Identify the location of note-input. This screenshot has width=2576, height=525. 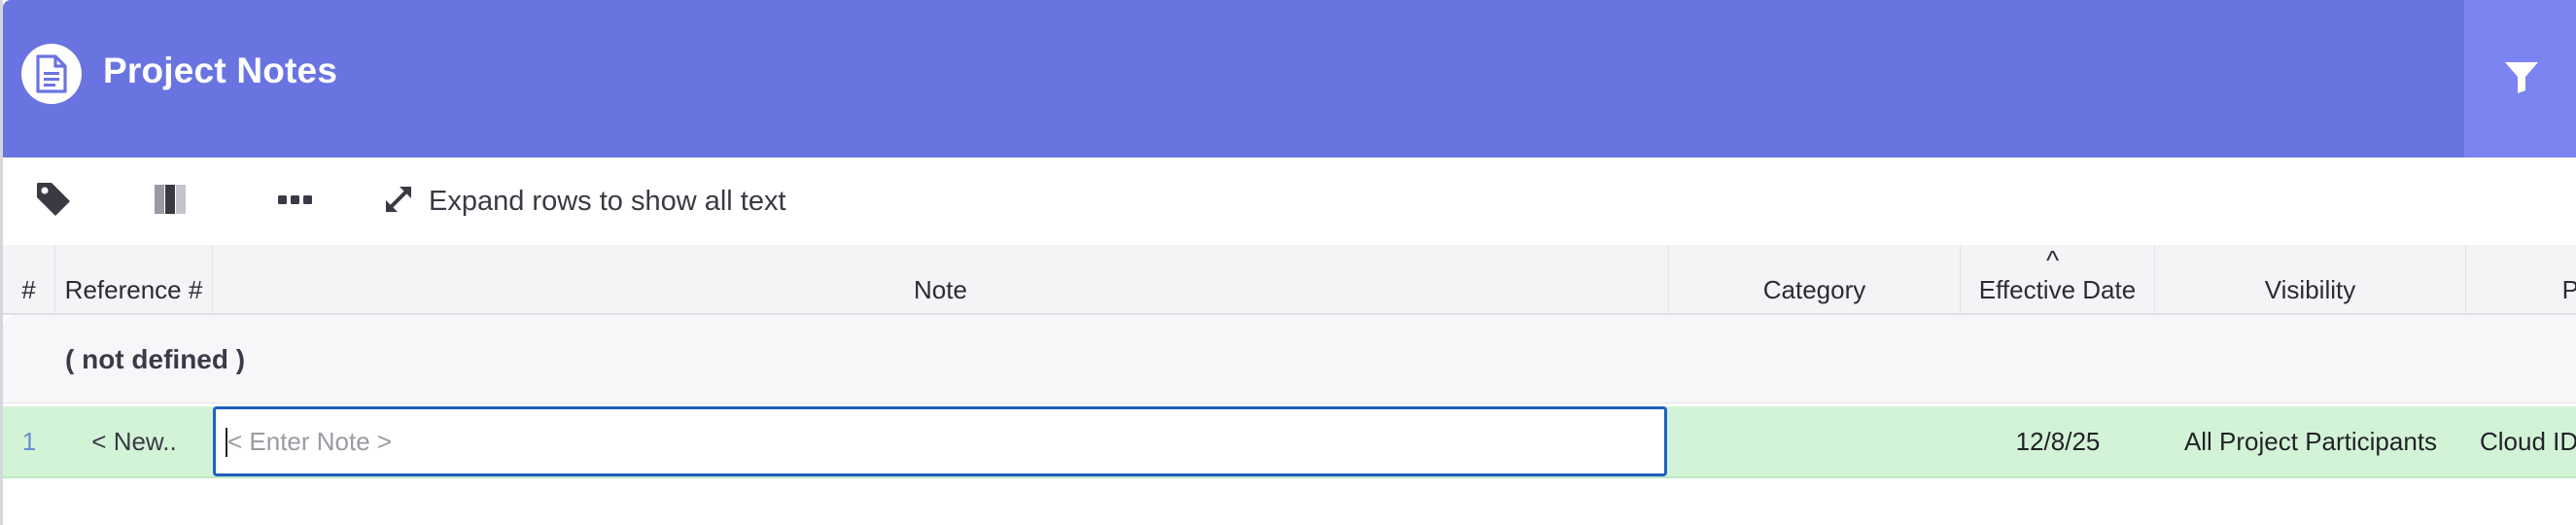
(940, 441).